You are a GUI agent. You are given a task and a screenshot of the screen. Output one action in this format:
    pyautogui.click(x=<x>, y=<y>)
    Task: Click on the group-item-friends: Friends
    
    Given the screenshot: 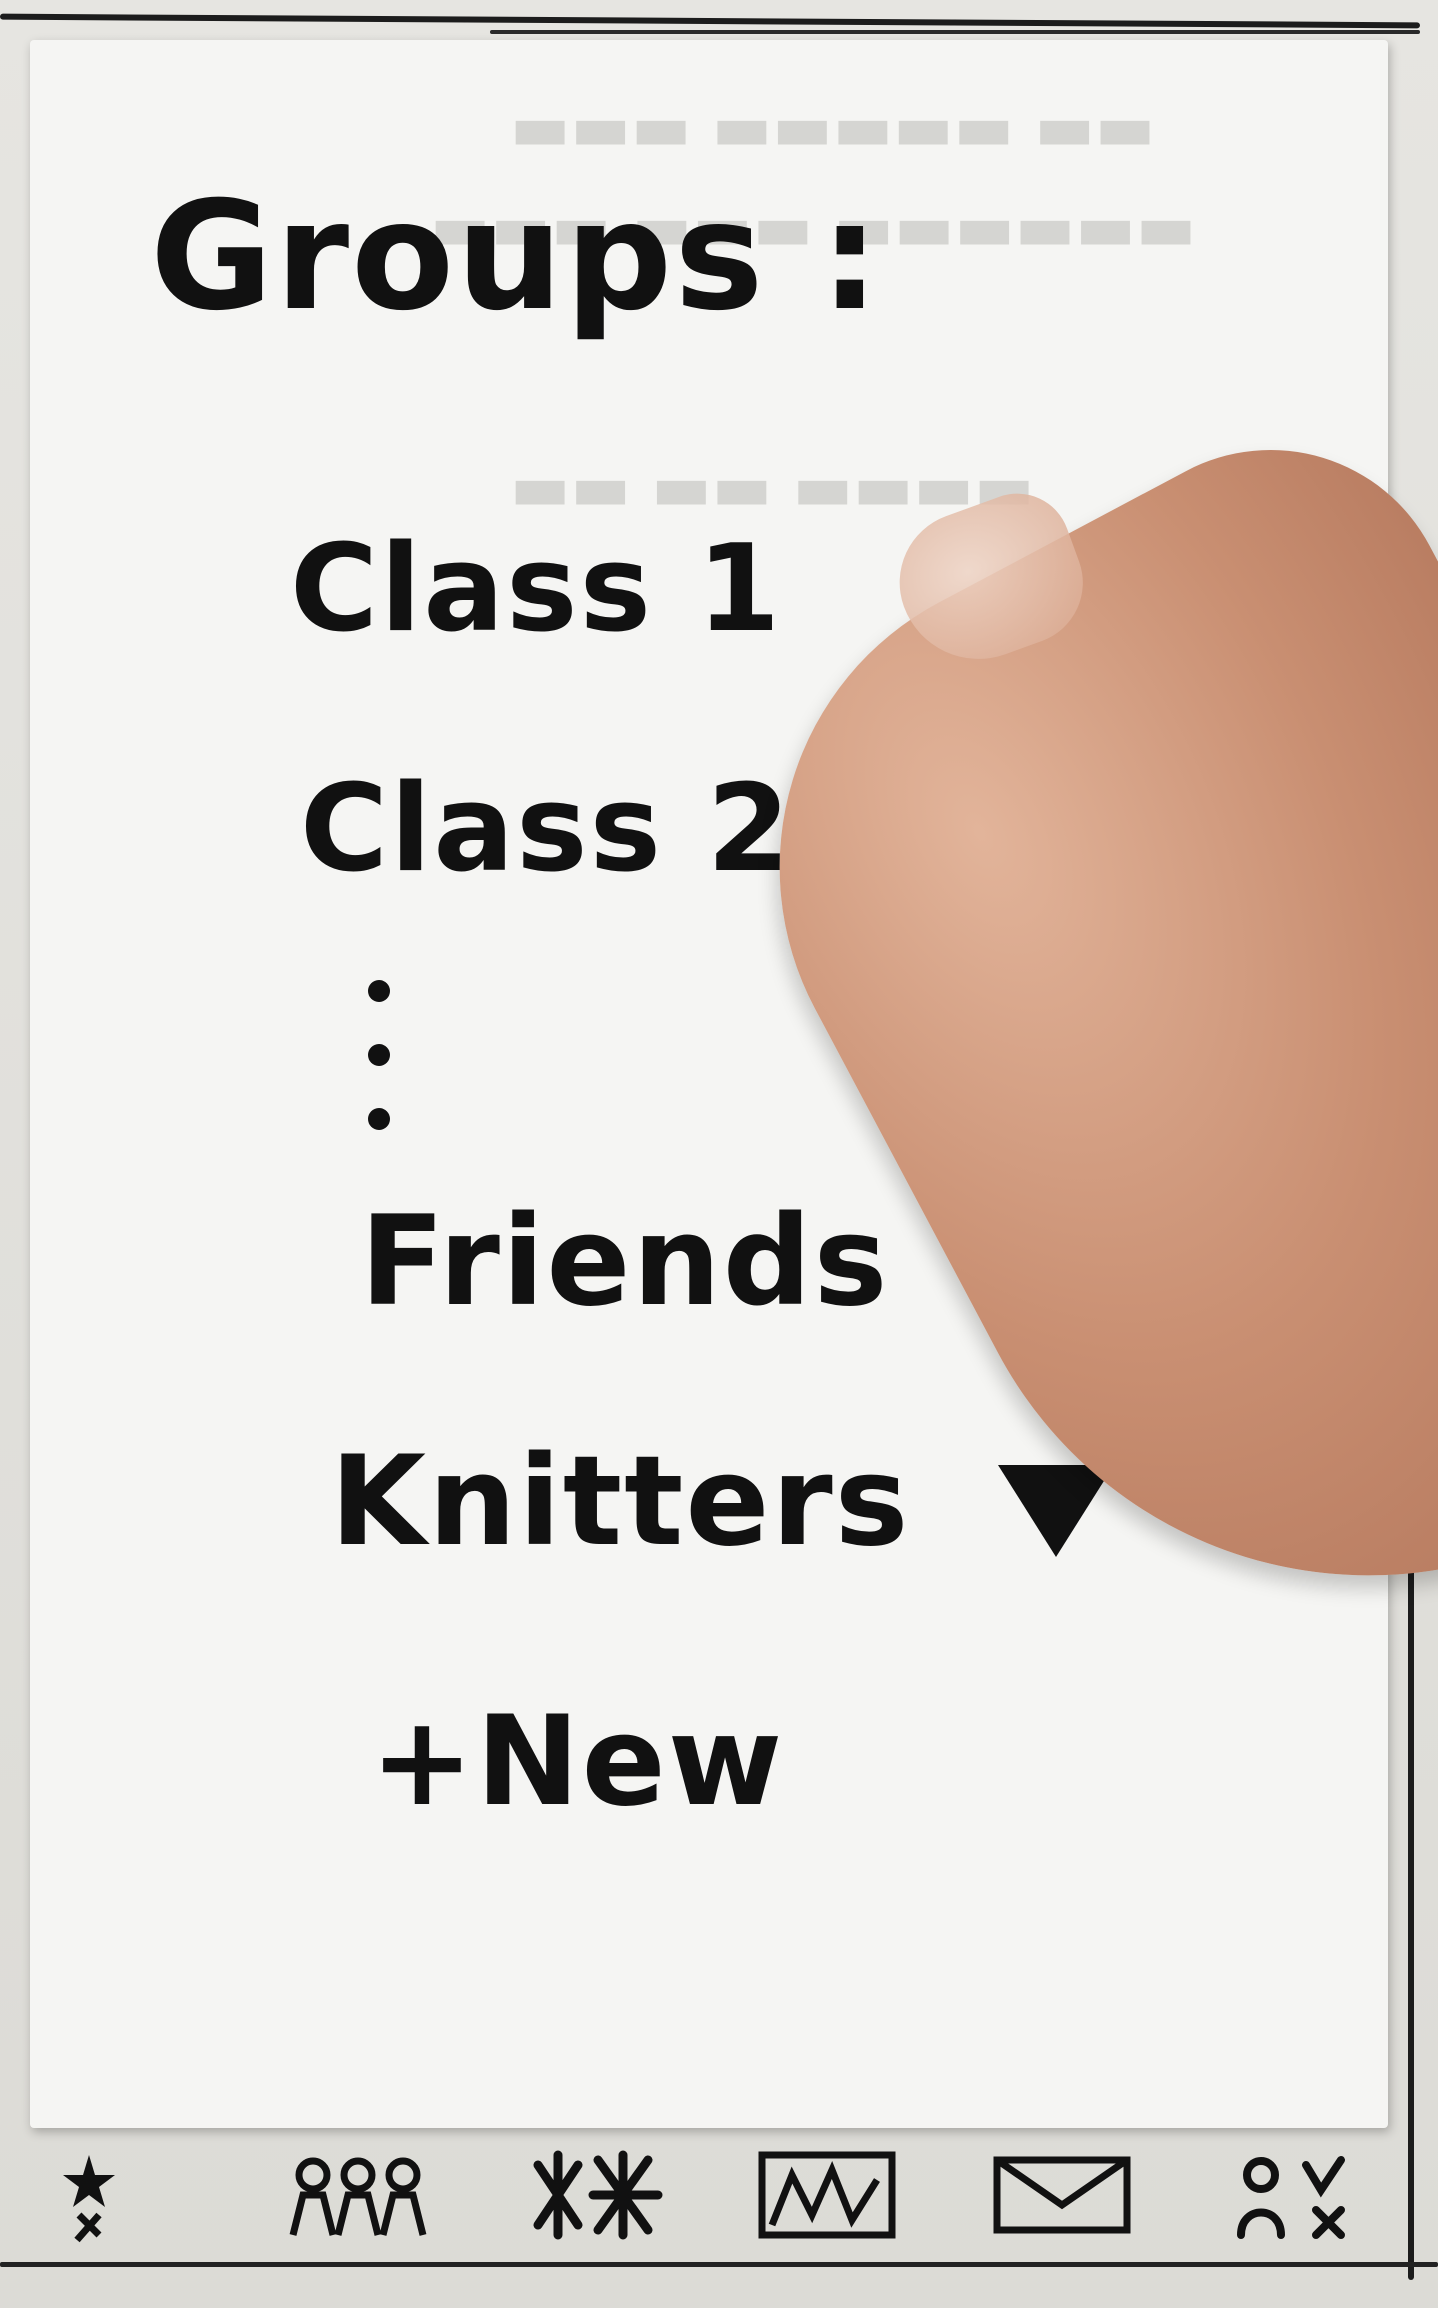 What is the action you would take?
    pyautogui.click(x=624, y=1262)
    